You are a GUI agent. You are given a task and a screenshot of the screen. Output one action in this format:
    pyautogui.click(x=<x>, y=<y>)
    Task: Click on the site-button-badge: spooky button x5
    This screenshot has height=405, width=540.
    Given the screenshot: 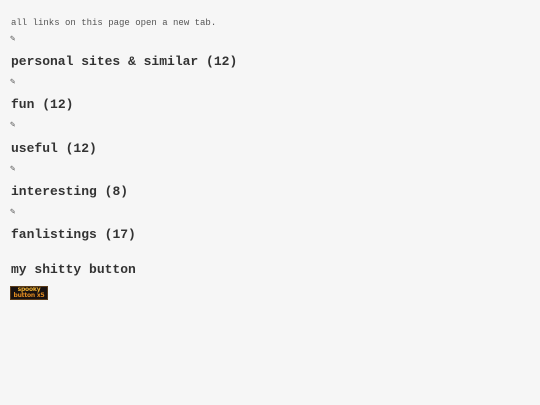 What is the action you would take?
    pyautogui.click(x=29, y=293)
    